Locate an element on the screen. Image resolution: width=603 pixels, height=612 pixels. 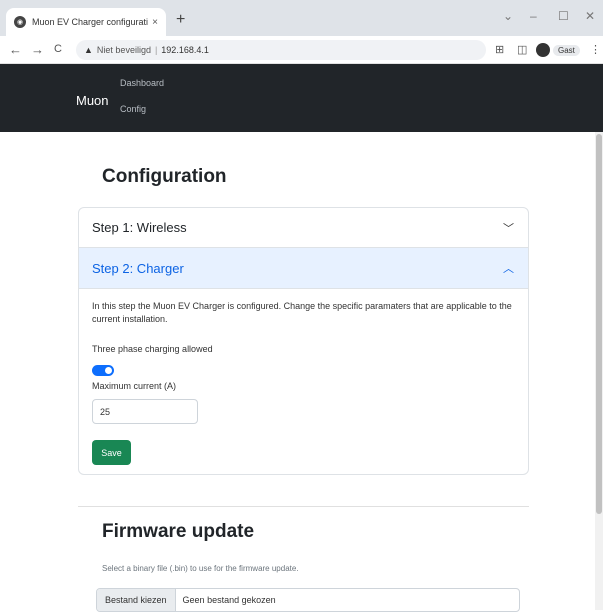
security-label: Niet beveiligd is located at coordinates (124, 50).